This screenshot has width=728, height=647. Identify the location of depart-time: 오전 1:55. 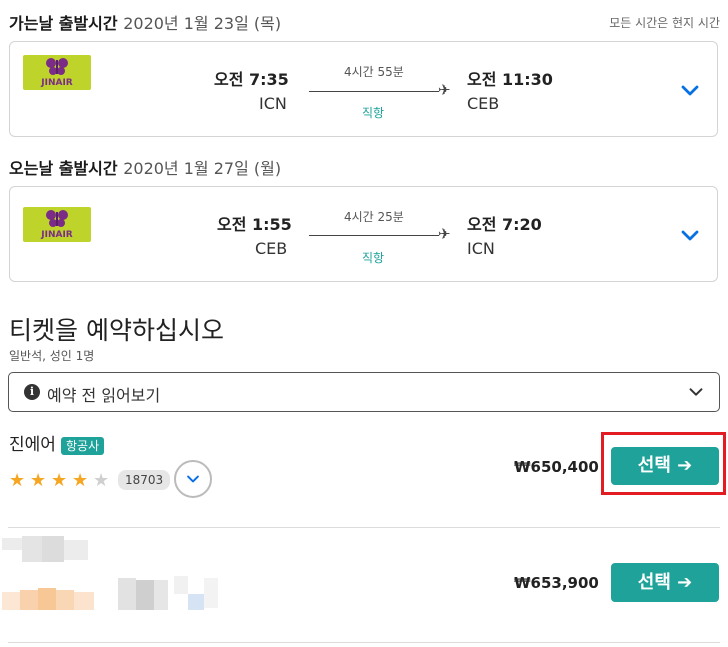
(254, 224).